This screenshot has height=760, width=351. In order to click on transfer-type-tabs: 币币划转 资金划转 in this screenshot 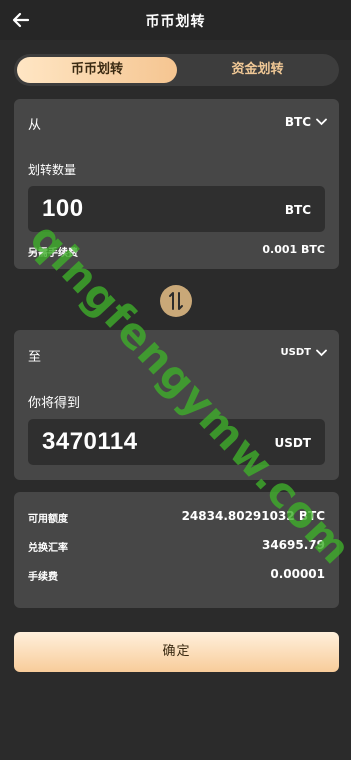, I will do `click(176, 70)`.